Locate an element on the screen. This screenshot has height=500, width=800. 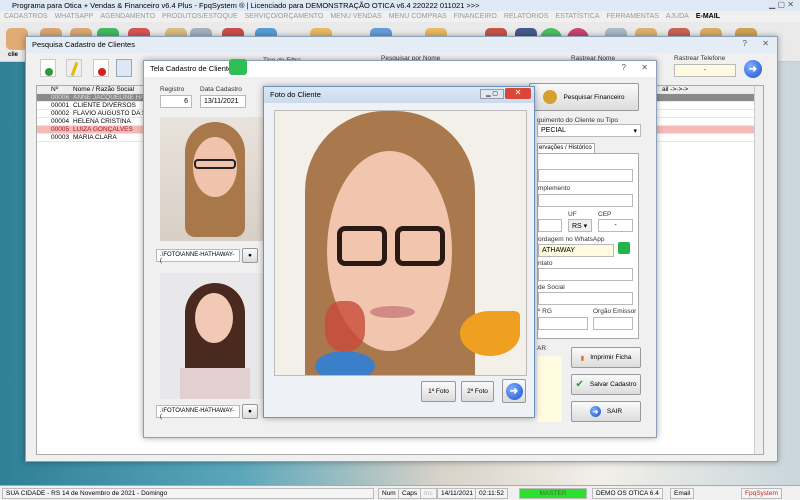
menu-produtos: PRODUTOS/ESTOQUE is located at coordinates (200, 16).